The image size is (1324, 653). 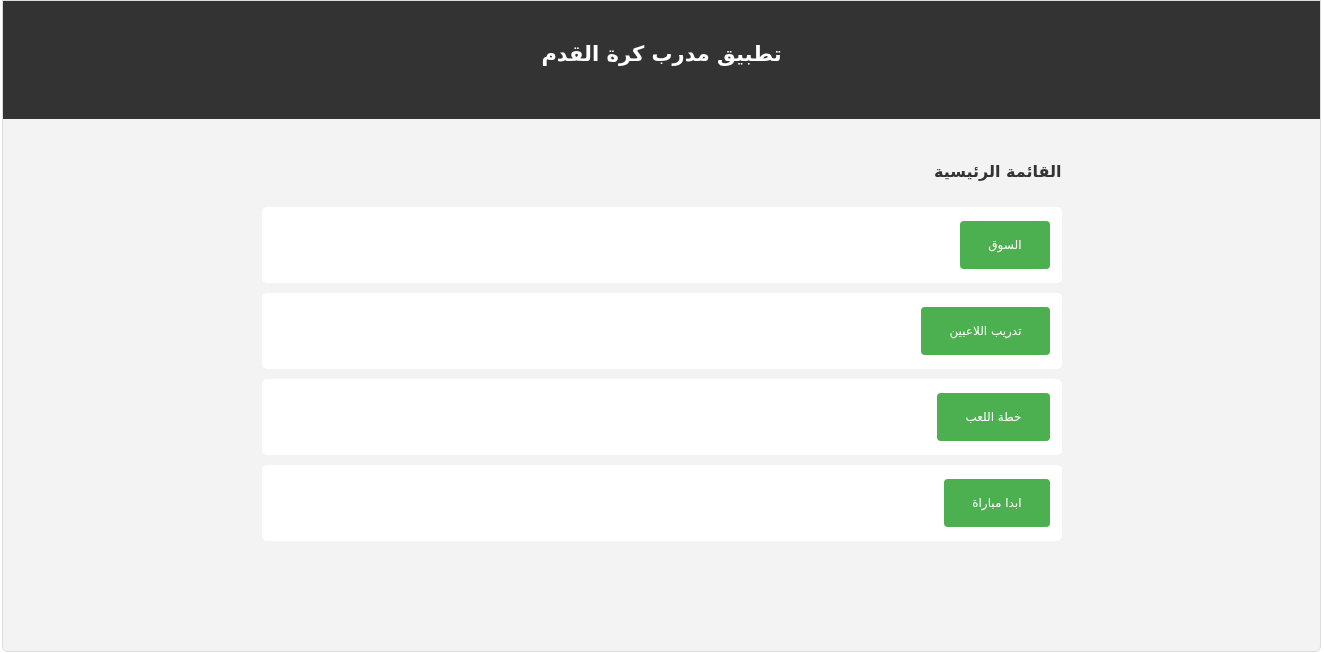 What do you see at coordinates (661, 55) in the screenshot?
I see `app-title: تطبيق مدرب كرة القدم` at bounding box center [661, 55].